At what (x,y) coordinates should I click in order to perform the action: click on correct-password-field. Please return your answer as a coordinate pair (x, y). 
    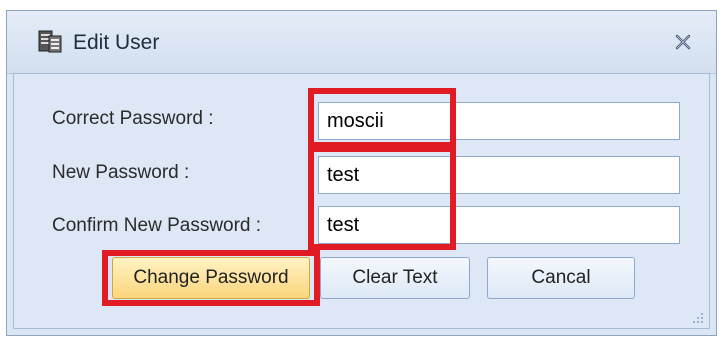
    Looking at the image, I should click on (499, 121).